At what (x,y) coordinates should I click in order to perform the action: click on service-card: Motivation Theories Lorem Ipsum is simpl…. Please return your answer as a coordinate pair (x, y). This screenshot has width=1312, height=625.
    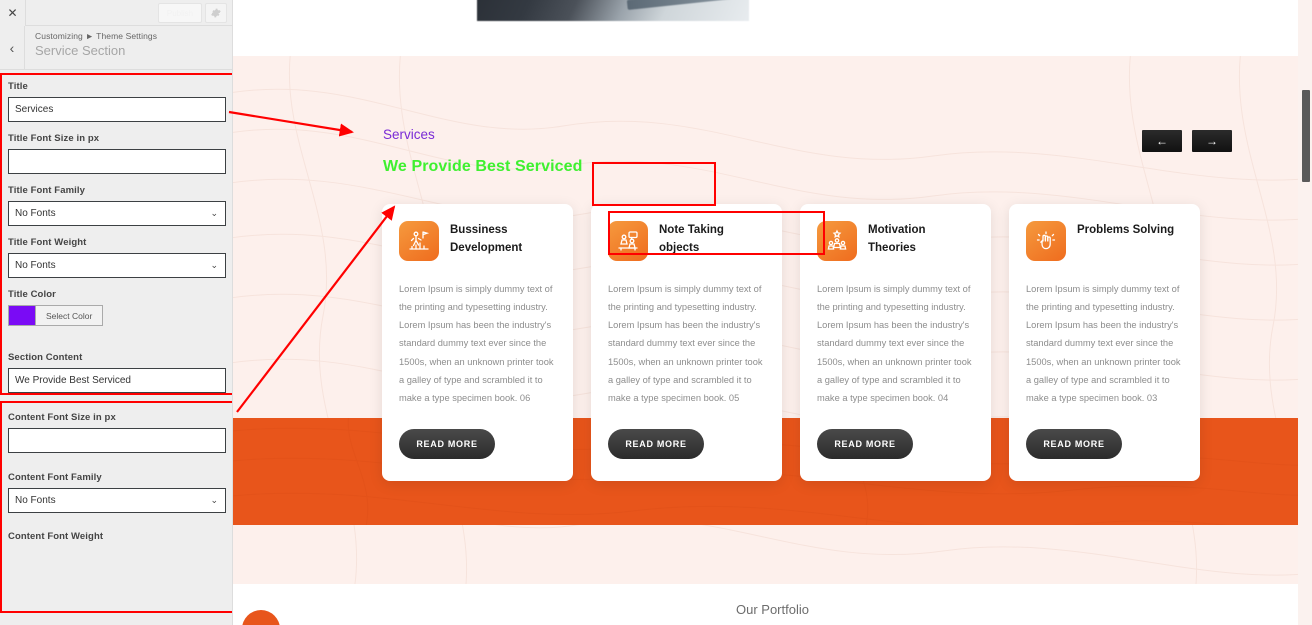
    Looking at the image, I should click on (895, 342).